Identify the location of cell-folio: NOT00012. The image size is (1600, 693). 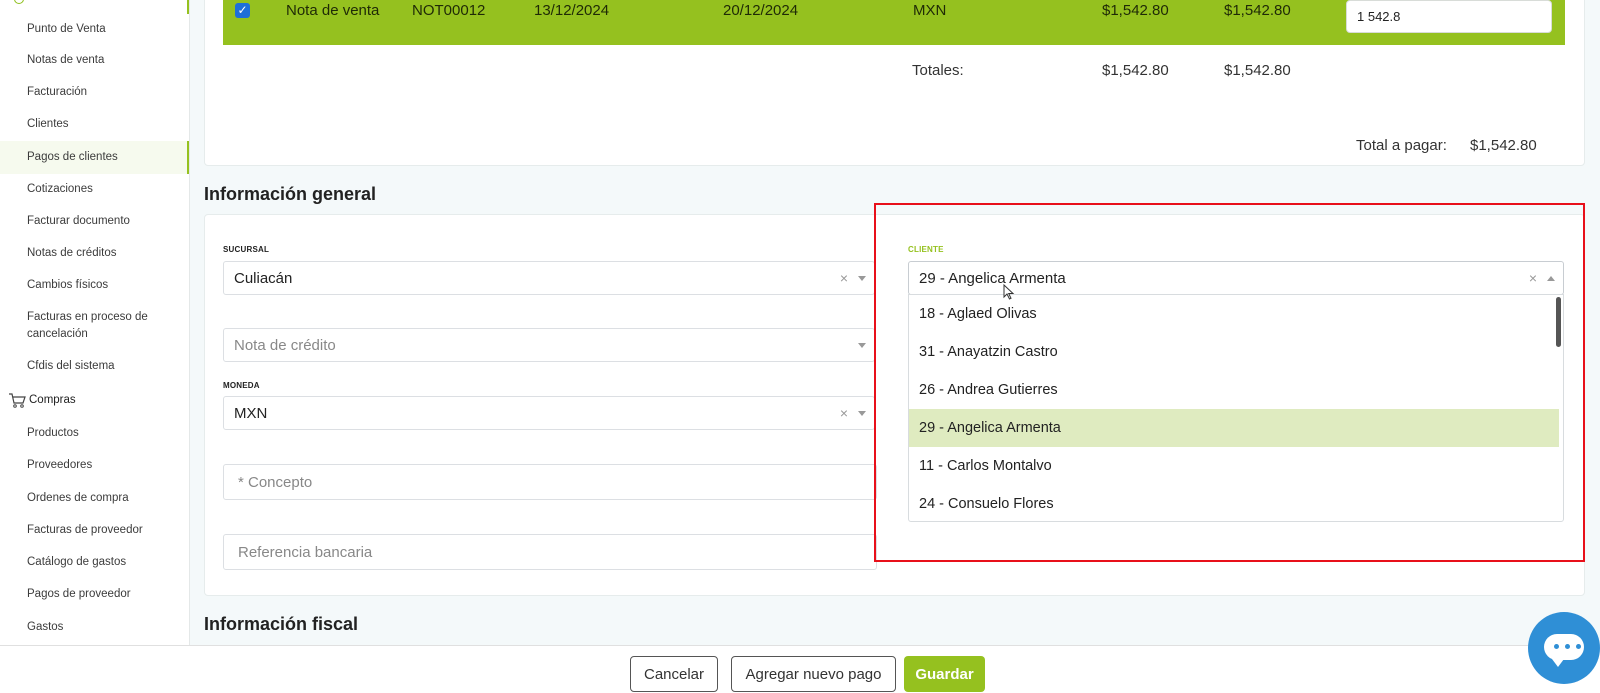
(449, 10).